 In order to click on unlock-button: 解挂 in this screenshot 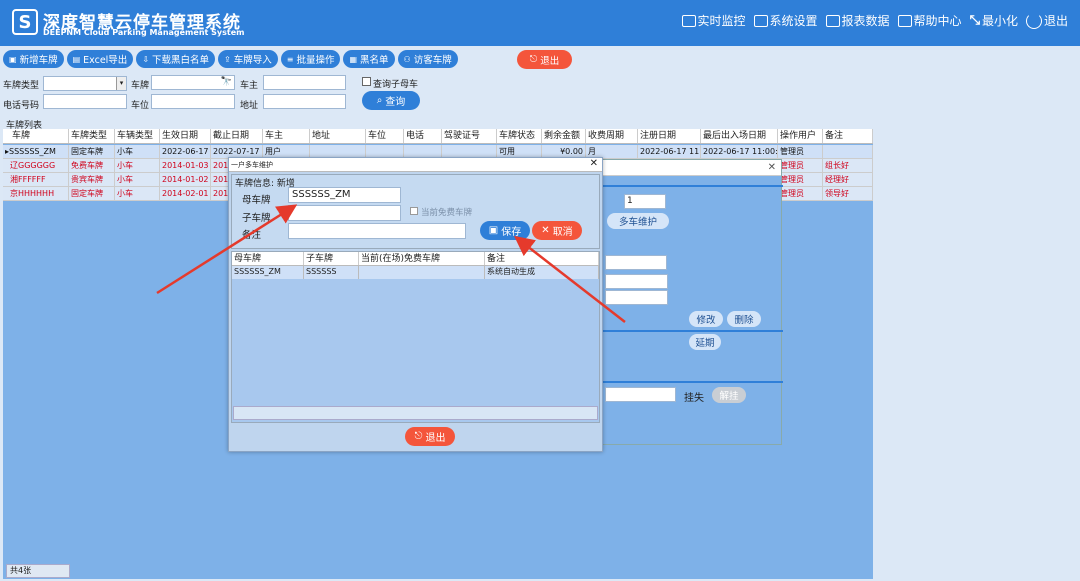, I will do `click(729, 395)`.